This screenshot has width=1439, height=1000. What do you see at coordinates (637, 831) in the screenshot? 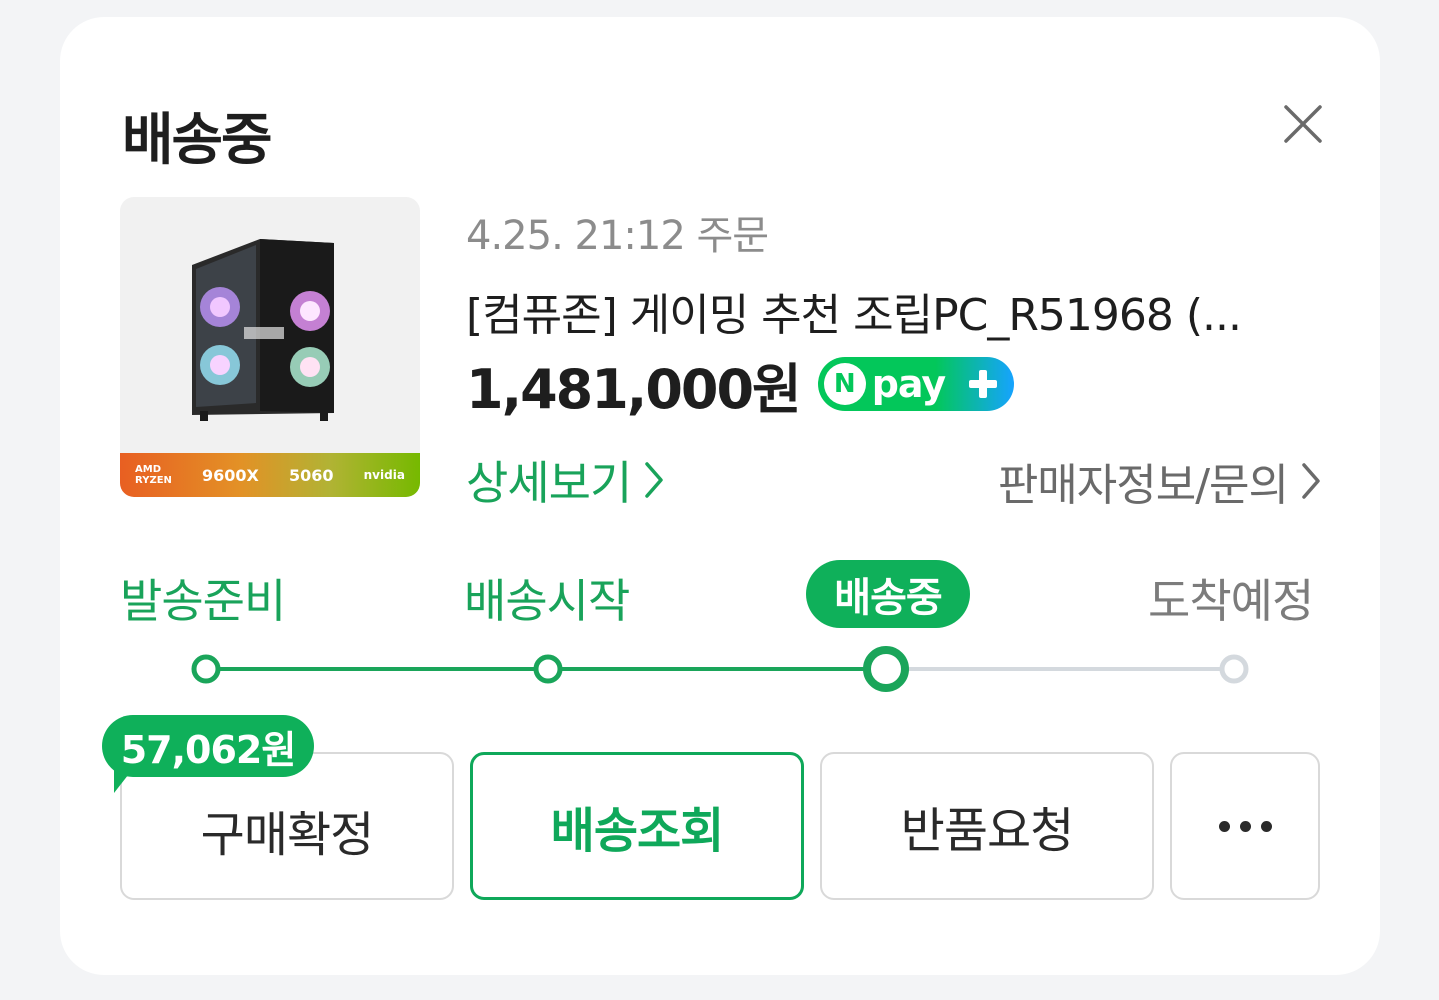
I see `track-delivery-label: 배송조회` at bounding box center [637, 831].